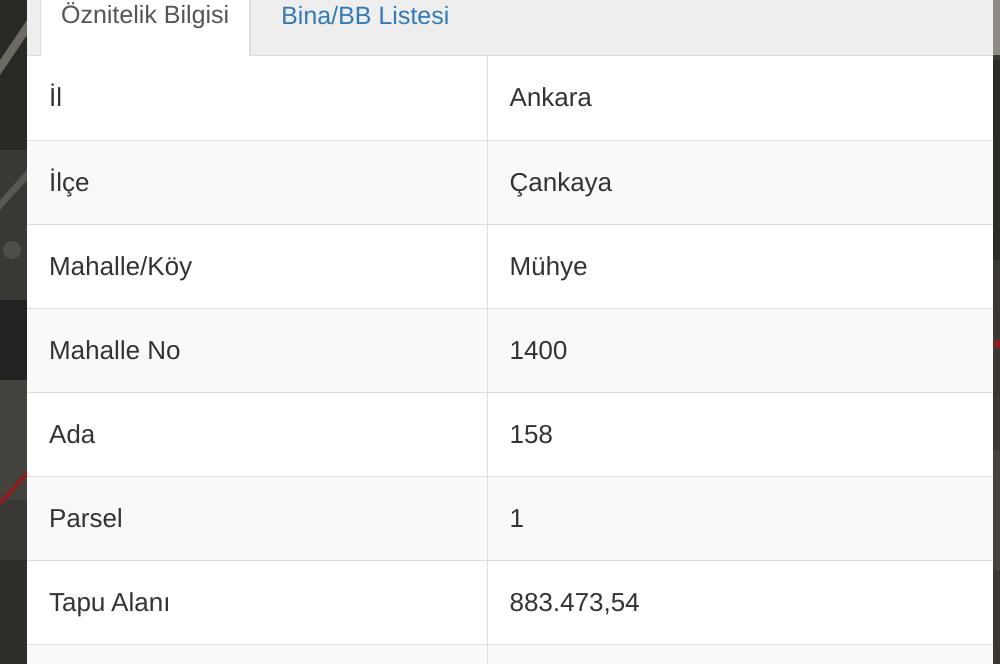  Describe the element at coordinates (257, 182) in the screenshot. I see `attribute-label: İlçe` at that location.